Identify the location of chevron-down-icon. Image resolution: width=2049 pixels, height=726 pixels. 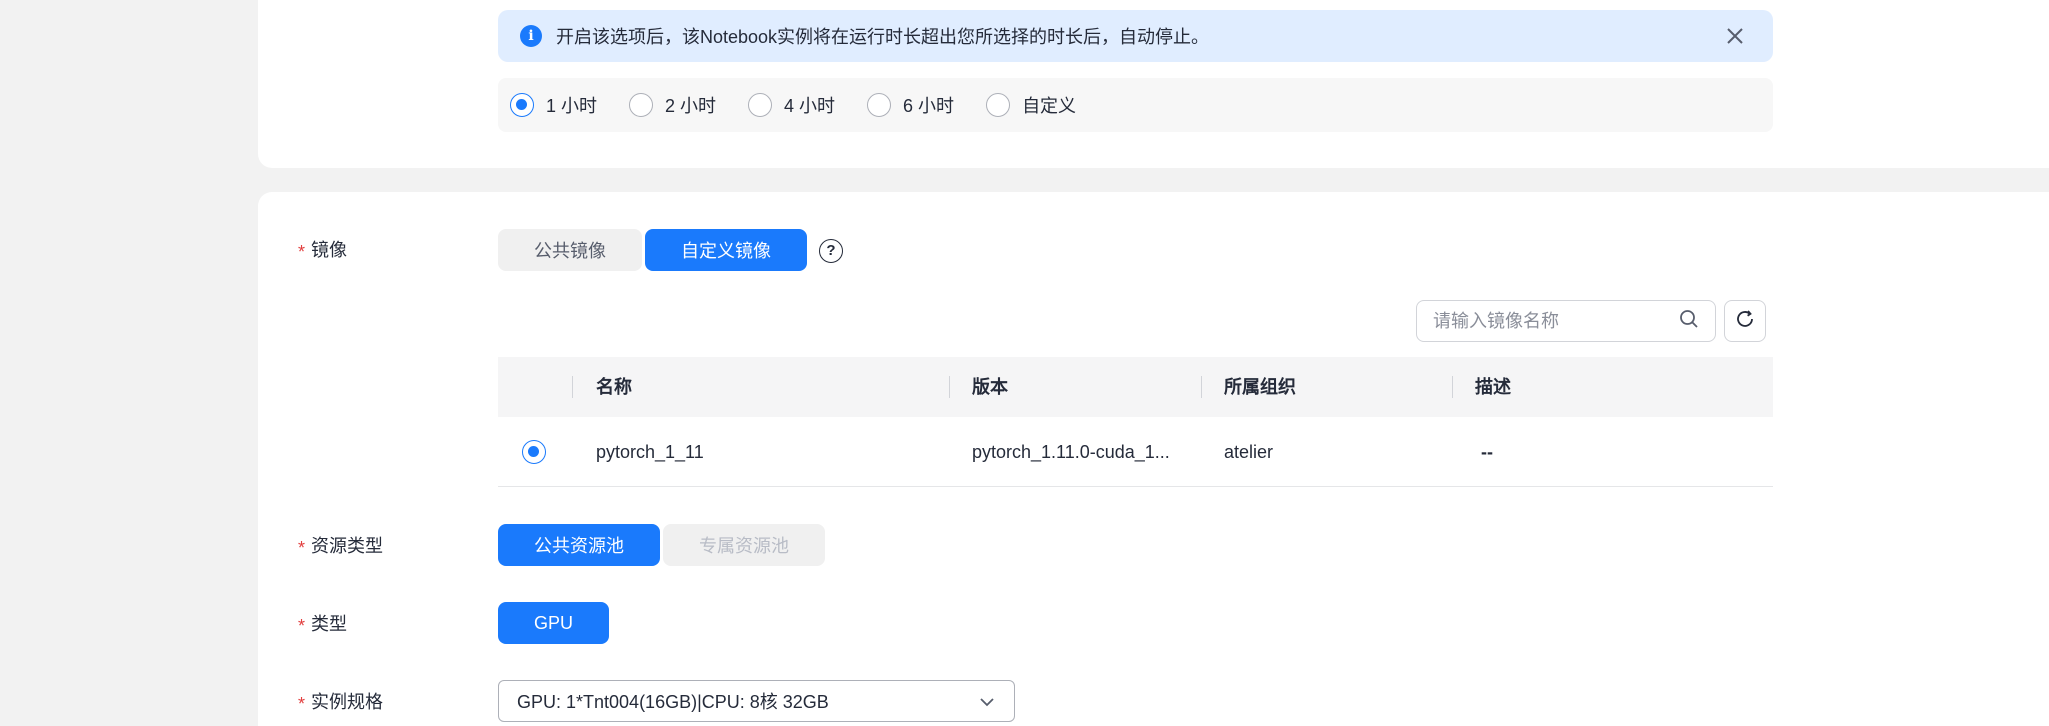
(987, 702).